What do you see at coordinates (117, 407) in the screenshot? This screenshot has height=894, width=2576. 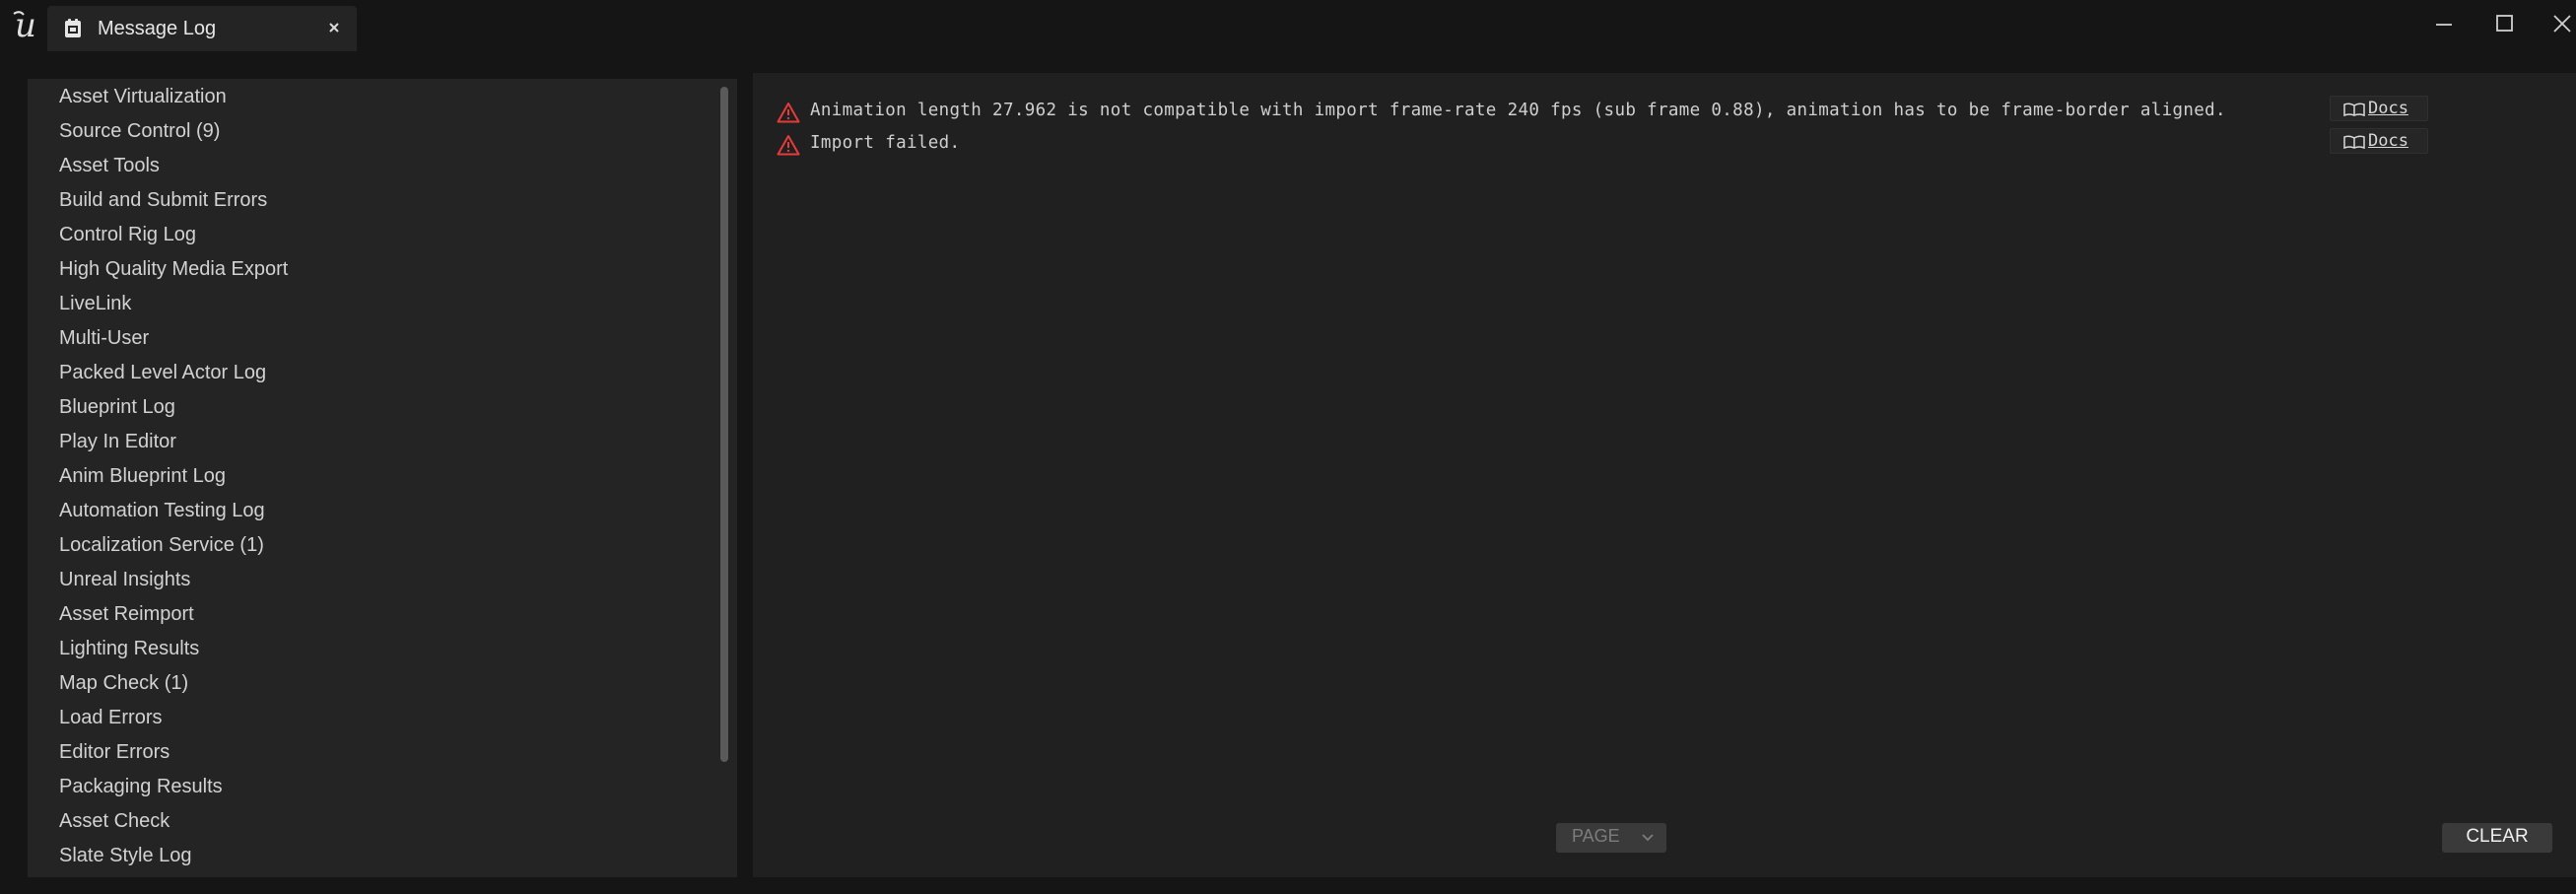 I see `log-category-item: Blueprint Log` at bounding box center [117, 407].